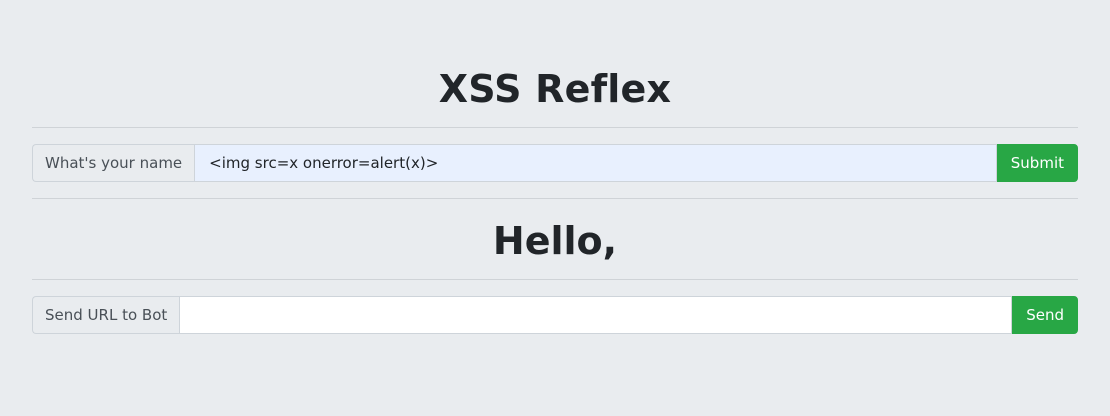  I want to click on bot-url-label: Send URL to Bot, so click(106, 315).